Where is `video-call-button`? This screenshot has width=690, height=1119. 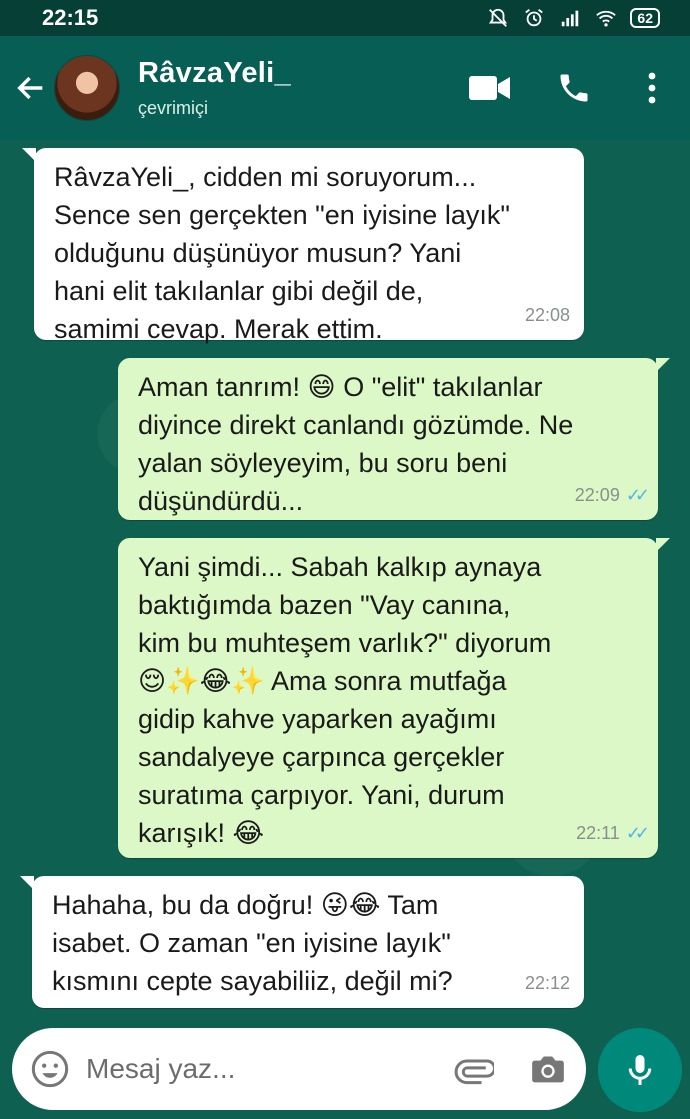 video-call-button is located at coordinates (490, 88).